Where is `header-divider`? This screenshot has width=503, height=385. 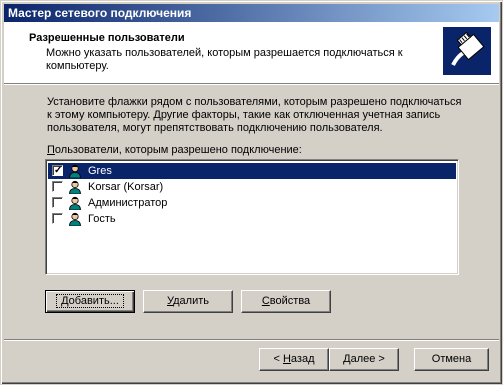 header-divider is located at coordinates (251, 84).